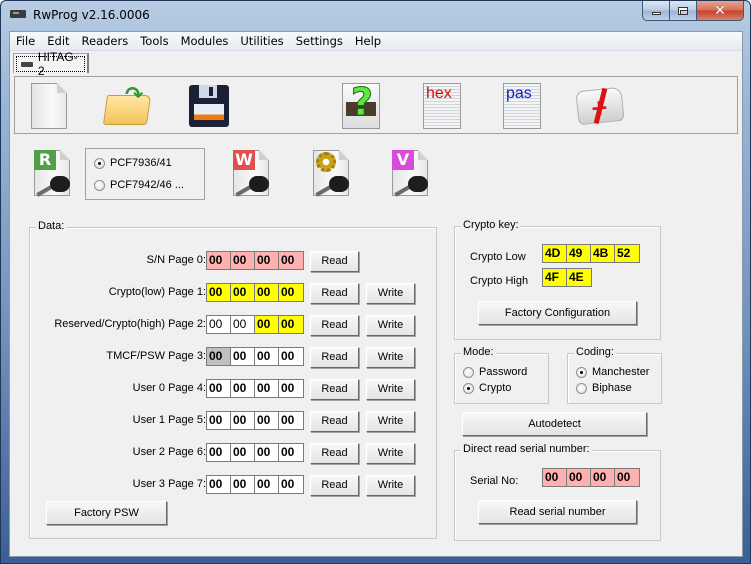  I want to click on title-bar: RwProg v2.16.0006 ✕, so click(375, 16).